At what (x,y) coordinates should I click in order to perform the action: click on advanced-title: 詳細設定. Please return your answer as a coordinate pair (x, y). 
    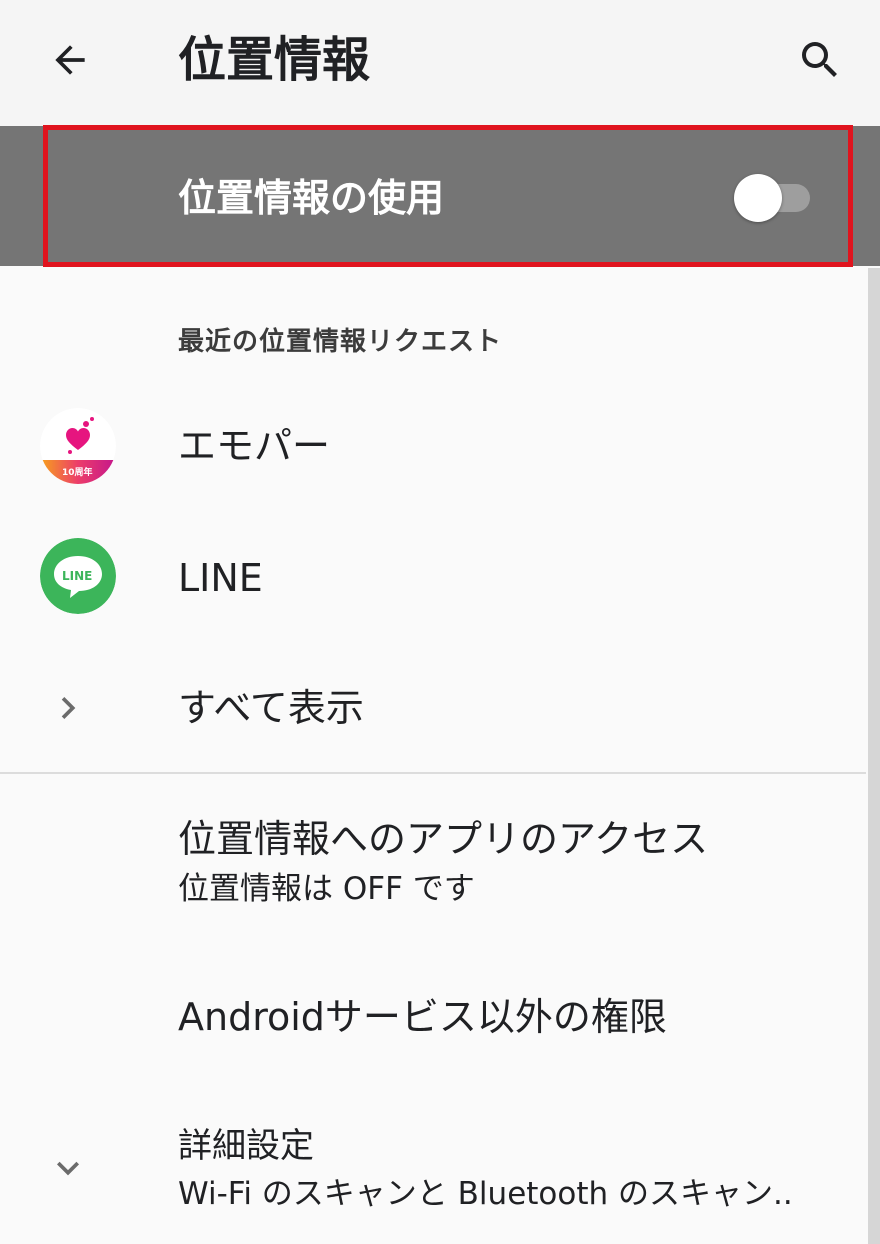
    Looking at the image, I should click on (246, 1146).